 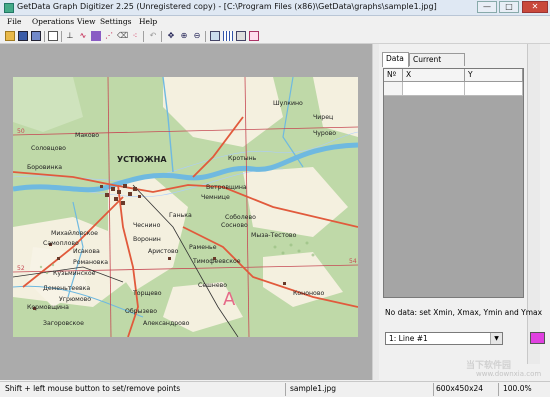 I want to click on map-label: Соболево, so click(x=240, y=217).